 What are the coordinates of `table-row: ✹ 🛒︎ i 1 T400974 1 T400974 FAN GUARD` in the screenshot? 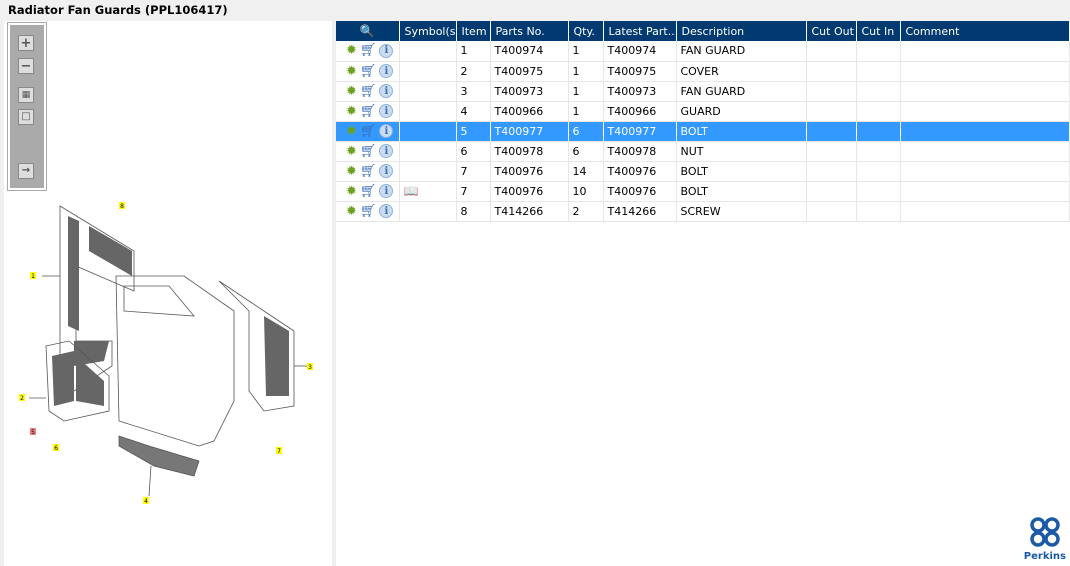 It's located at (703, 51).